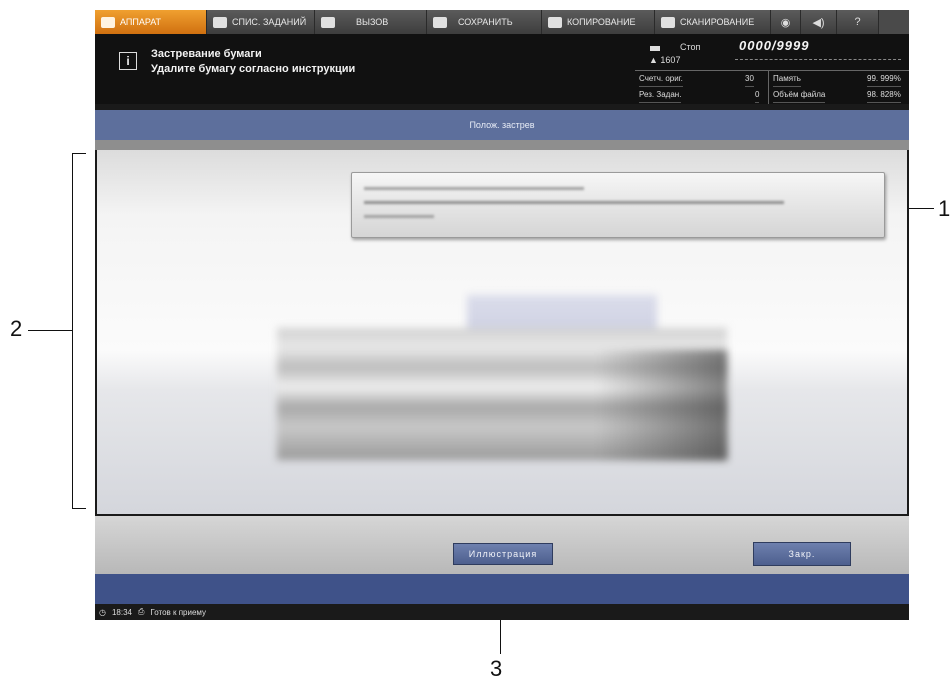 The image size is (952, 689). I want to click on page-counter: 0000/9999, so click(774, 45).